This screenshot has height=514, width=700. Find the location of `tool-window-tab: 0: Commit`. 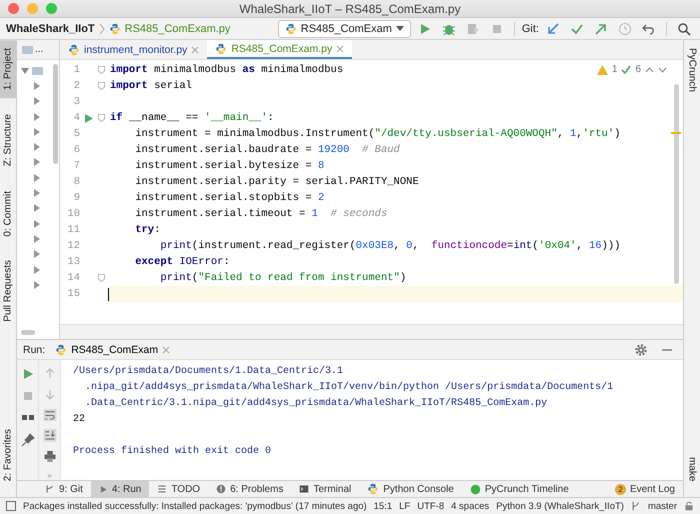

tool-window-tab: 0: Commit is located at coordinates (8, 213).